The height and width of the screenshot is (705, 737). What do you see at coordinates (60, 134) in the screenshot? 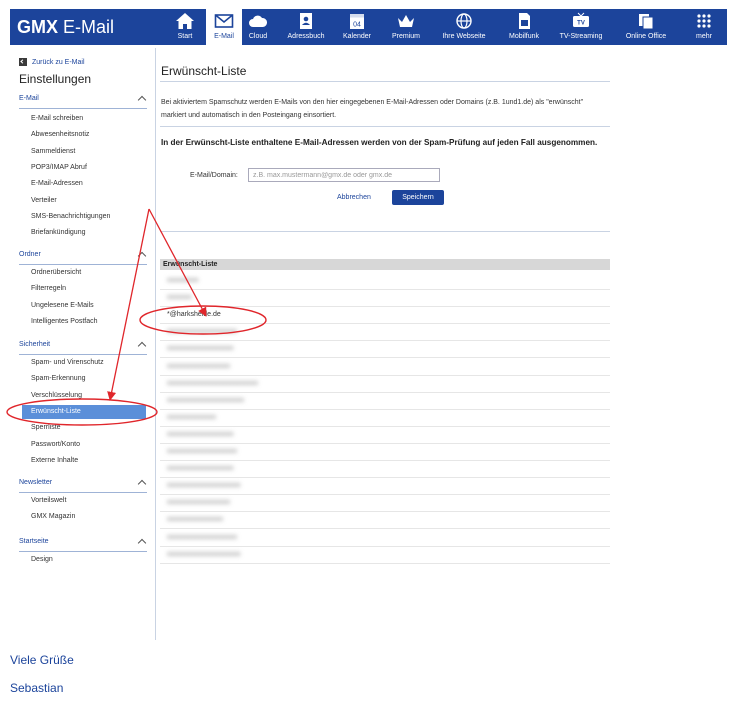
I see `sidebar-item-abwesenheitsnotiz: Abwesenheitsnotiz` at bounding box center [60, 134].